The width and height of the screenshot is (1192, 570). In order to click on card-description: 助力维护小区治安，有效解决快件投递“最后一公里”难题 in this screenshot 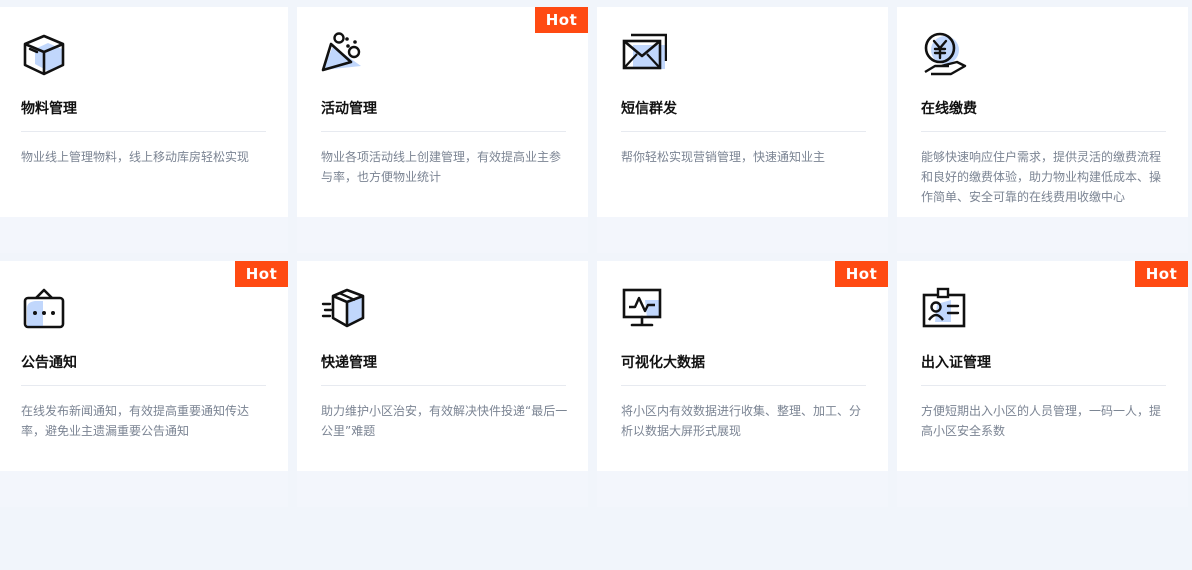, I will do `click(444, 421)`.